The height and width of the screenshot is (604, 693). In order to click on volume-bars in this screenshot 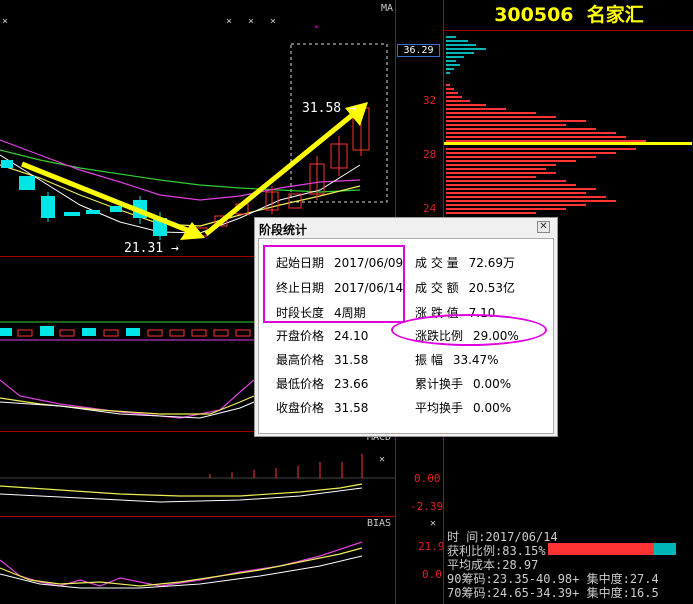, I will do `click(125, 331)`.